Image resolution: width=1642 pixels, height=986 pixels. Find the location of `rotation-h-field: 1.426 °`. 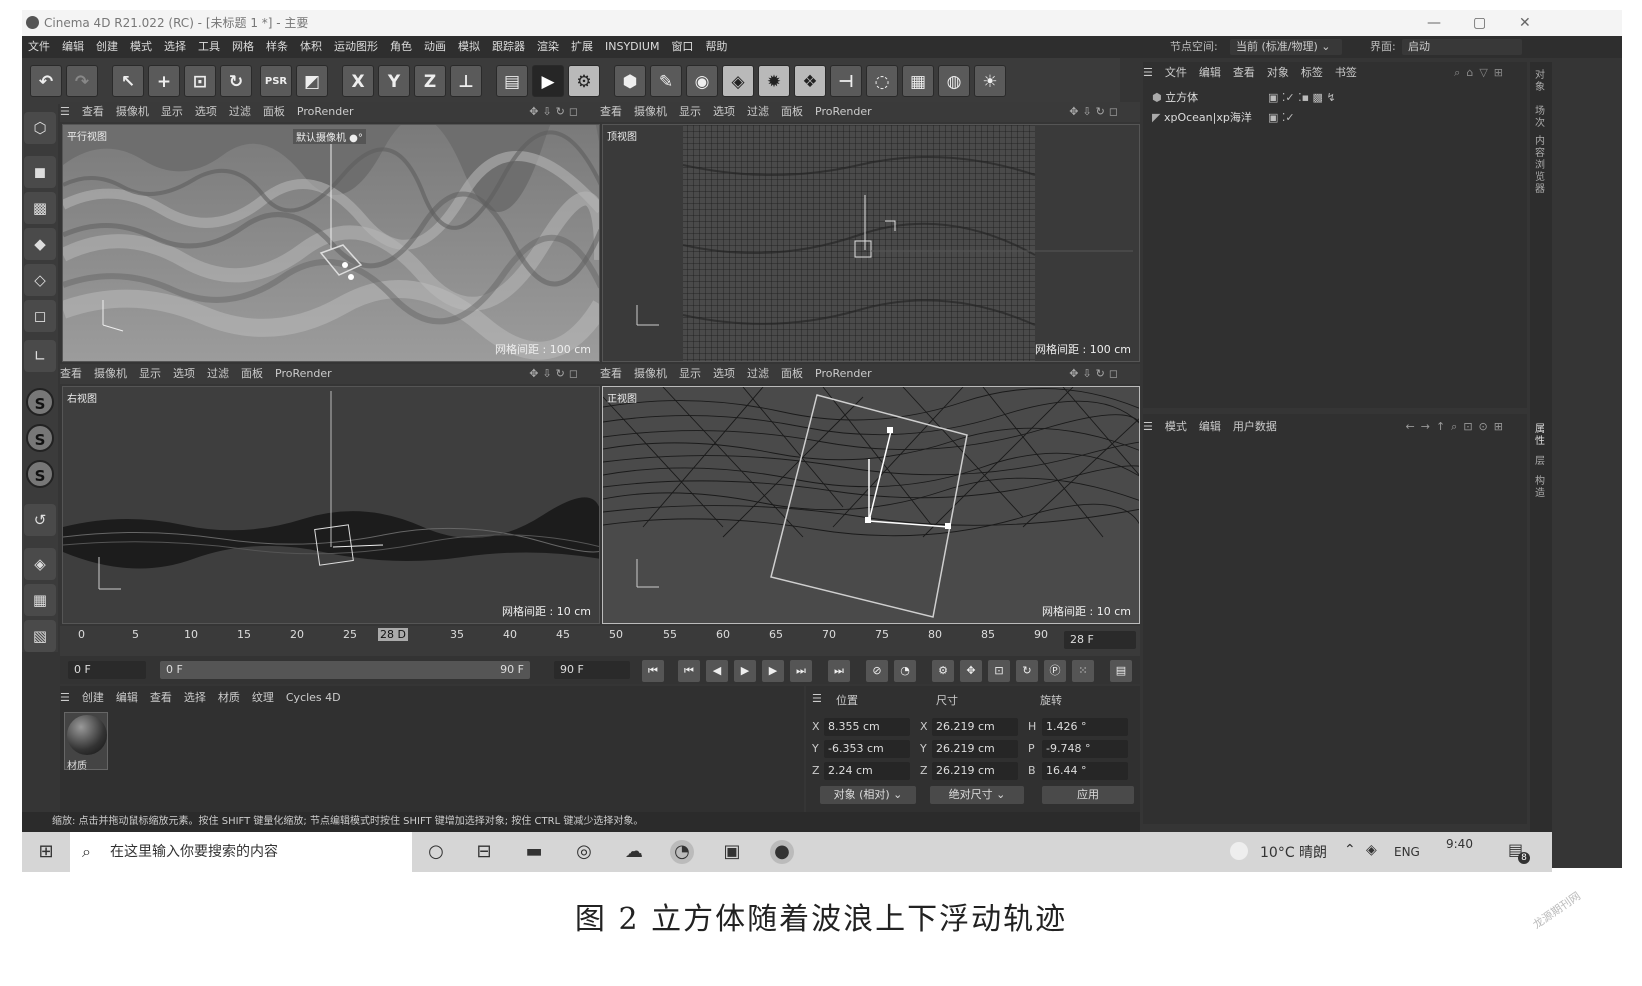

rotation-h-field: 1.426 ° is located at coordinates (1085, 727).